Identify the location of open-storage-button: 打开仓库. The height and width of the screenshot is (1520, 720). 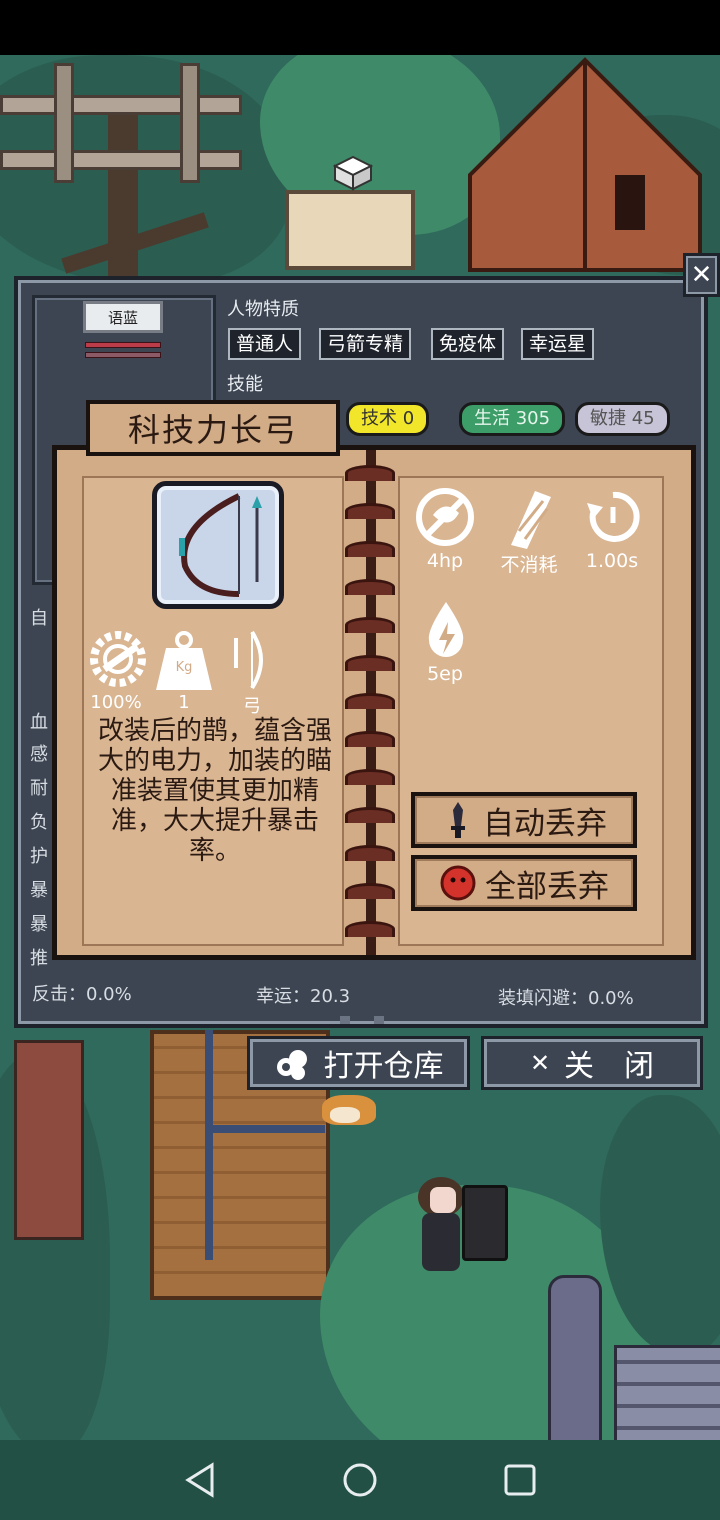
(358, 1063).